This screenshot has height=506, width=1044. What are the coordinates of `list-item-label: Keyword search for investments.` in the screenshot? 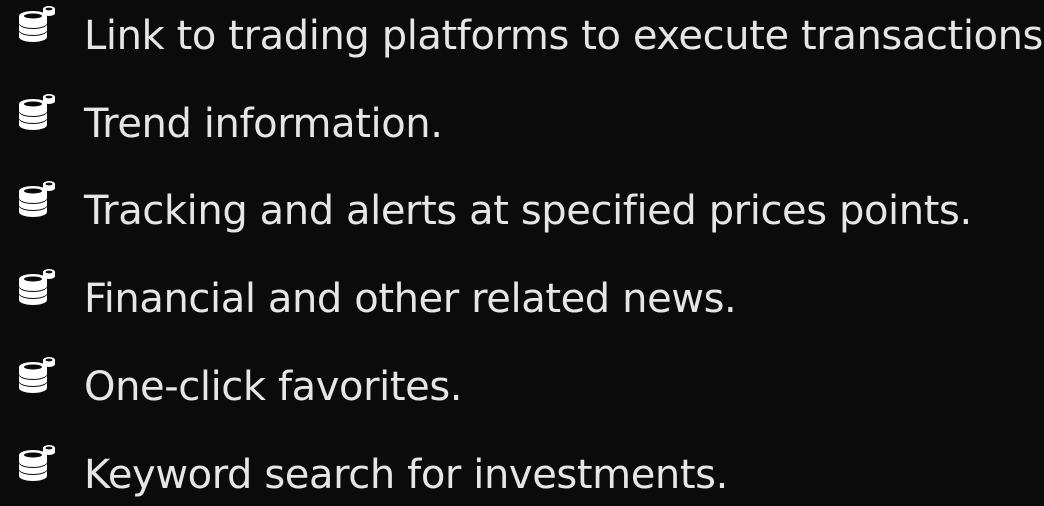 It's located at (406, 475).